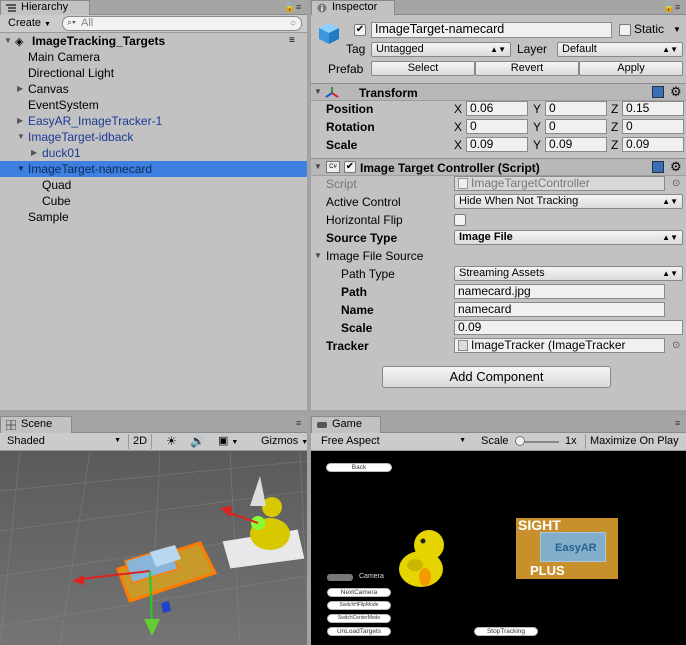 Image resolution: width=686 pixels, height=645 pixels. What do you see at coordinates (568, 273) in the screenshot?
I see `path-type-dropdown: Streaming Assets ▲▼` at bounding box center [568, 273].